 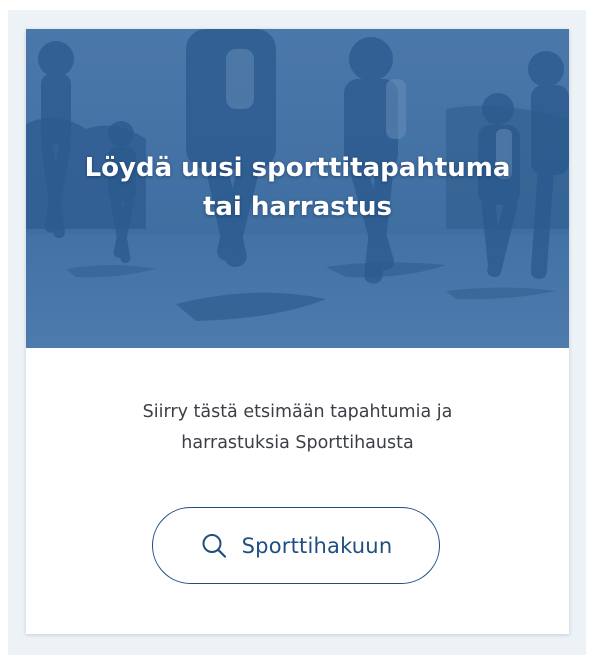 I want to click on sporttihakuun-button: Sporttihakuun, so click(x=296, y=545).